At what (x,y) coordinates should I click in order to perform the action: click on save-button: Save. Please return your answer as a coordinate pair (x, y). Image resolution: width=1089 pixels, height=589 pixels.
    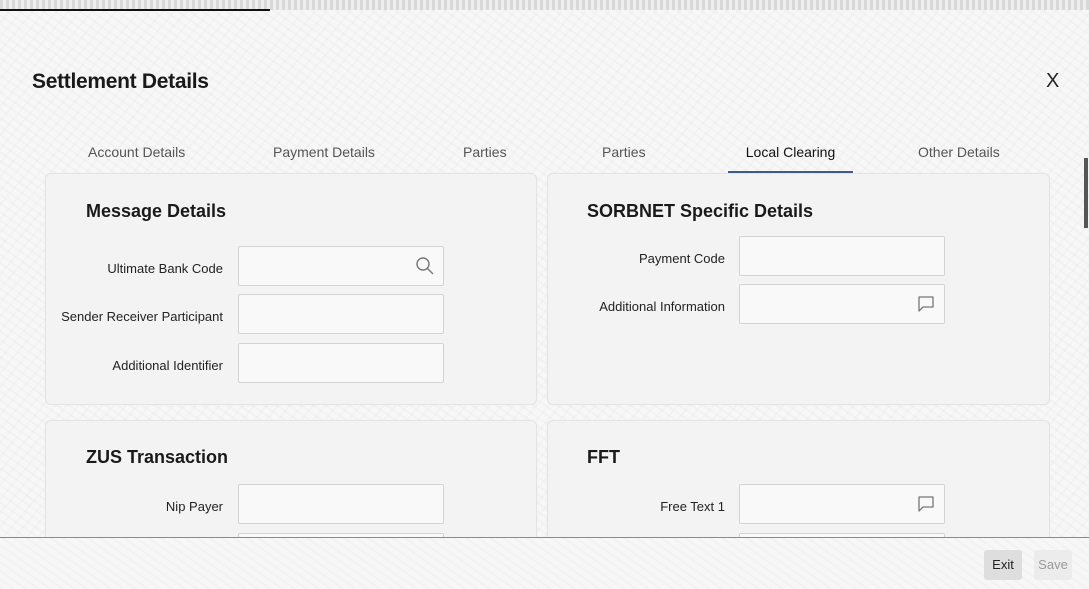
    Looking at the image, I should click on (1053, 565).